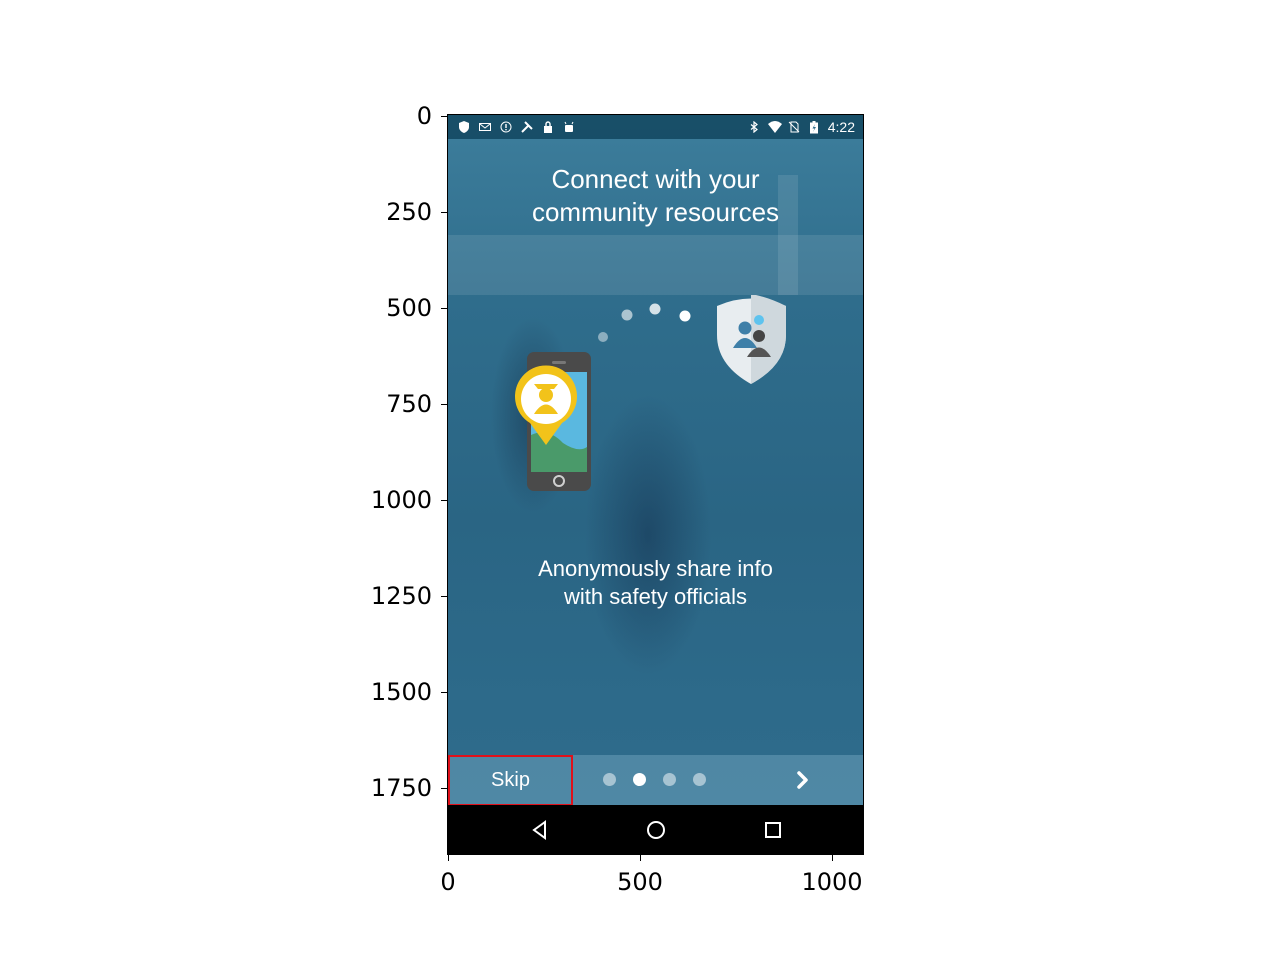  What do you see at coordinates (401, 500) in the screenshot?
I see `y-tick-label: 1000` at bounding box center [401, 500].